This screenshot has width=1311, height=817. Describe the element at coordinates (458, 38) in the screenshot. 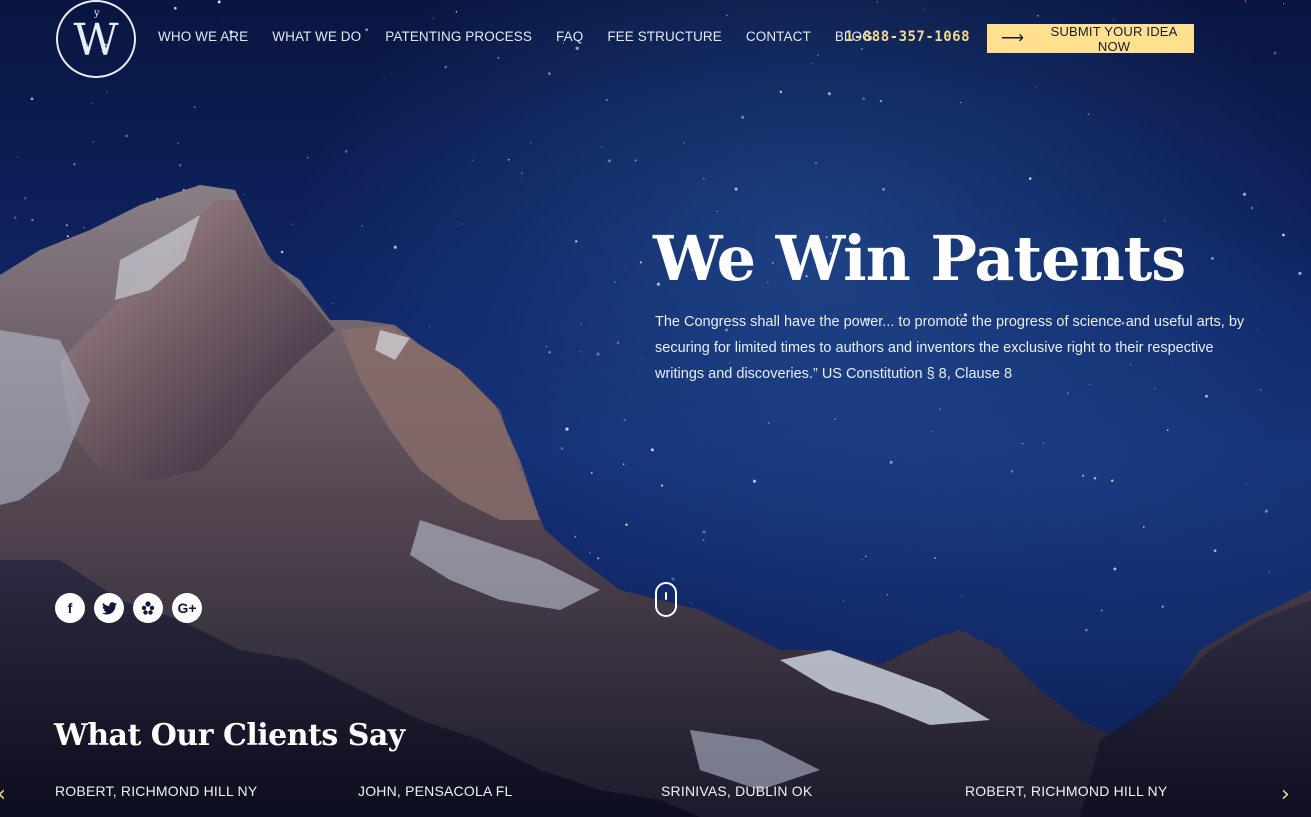

I see `nav-patenting-process: PATENTING PROCESS` at that location.